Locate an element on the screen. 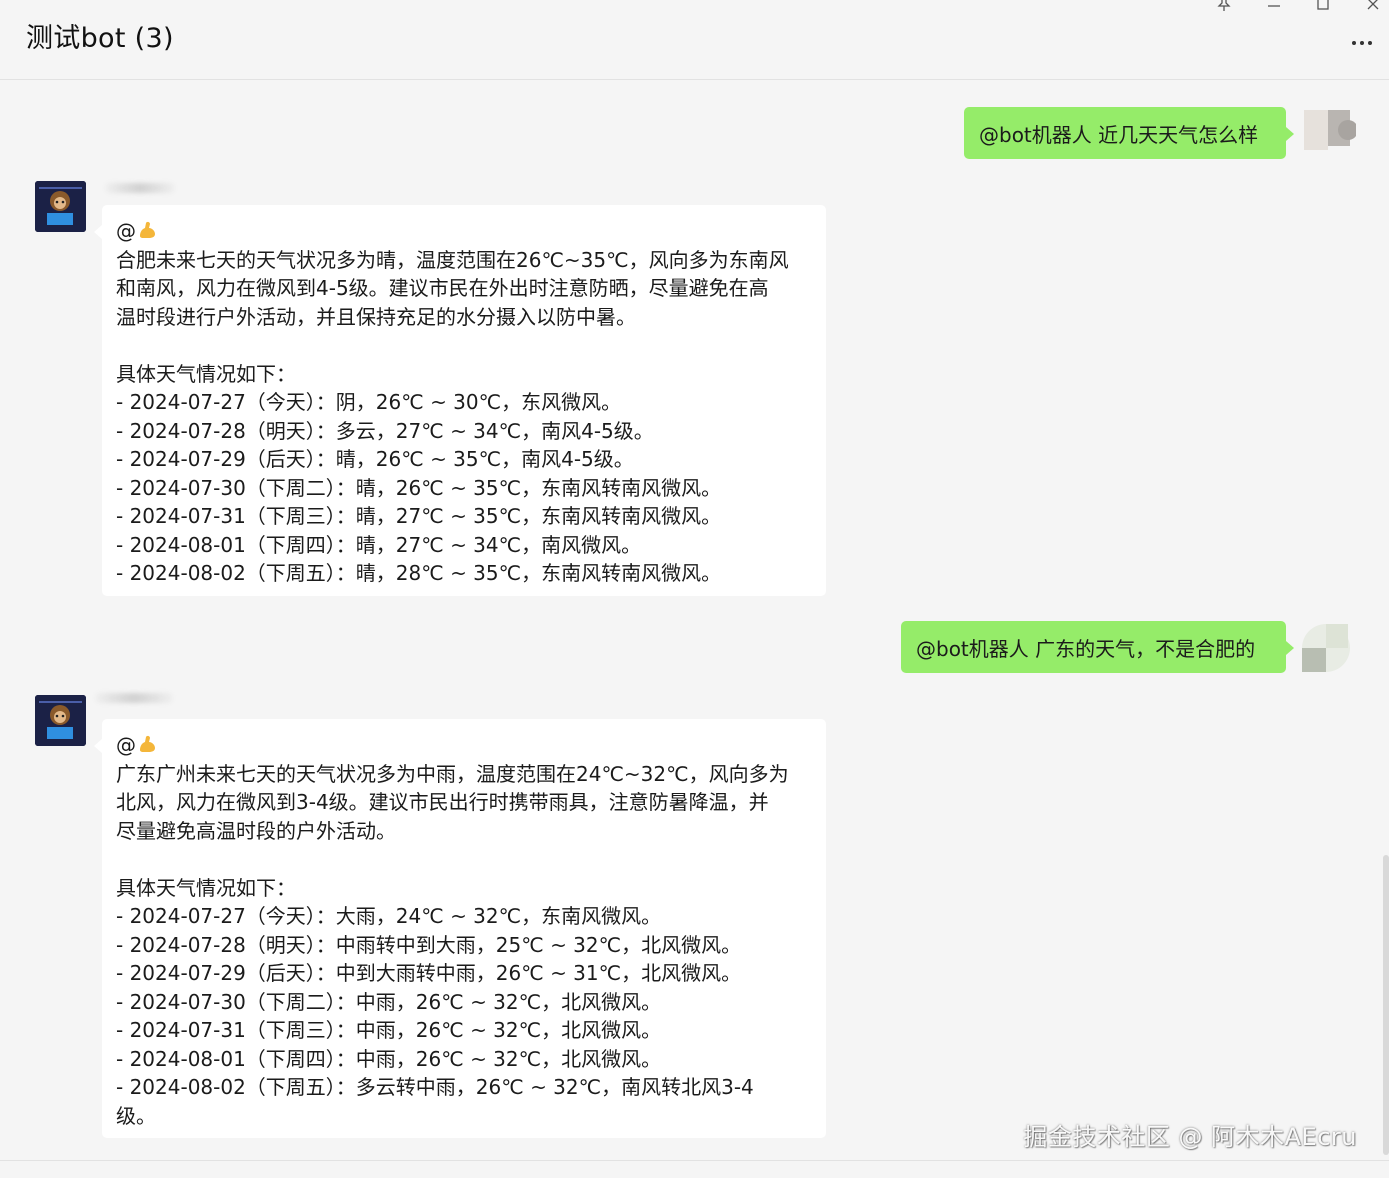  forecast-line: - 2024-08-01（下周四）：中雨，26℃ ~ 32℃，北风微风。 is located at coordinates (389, 1058).